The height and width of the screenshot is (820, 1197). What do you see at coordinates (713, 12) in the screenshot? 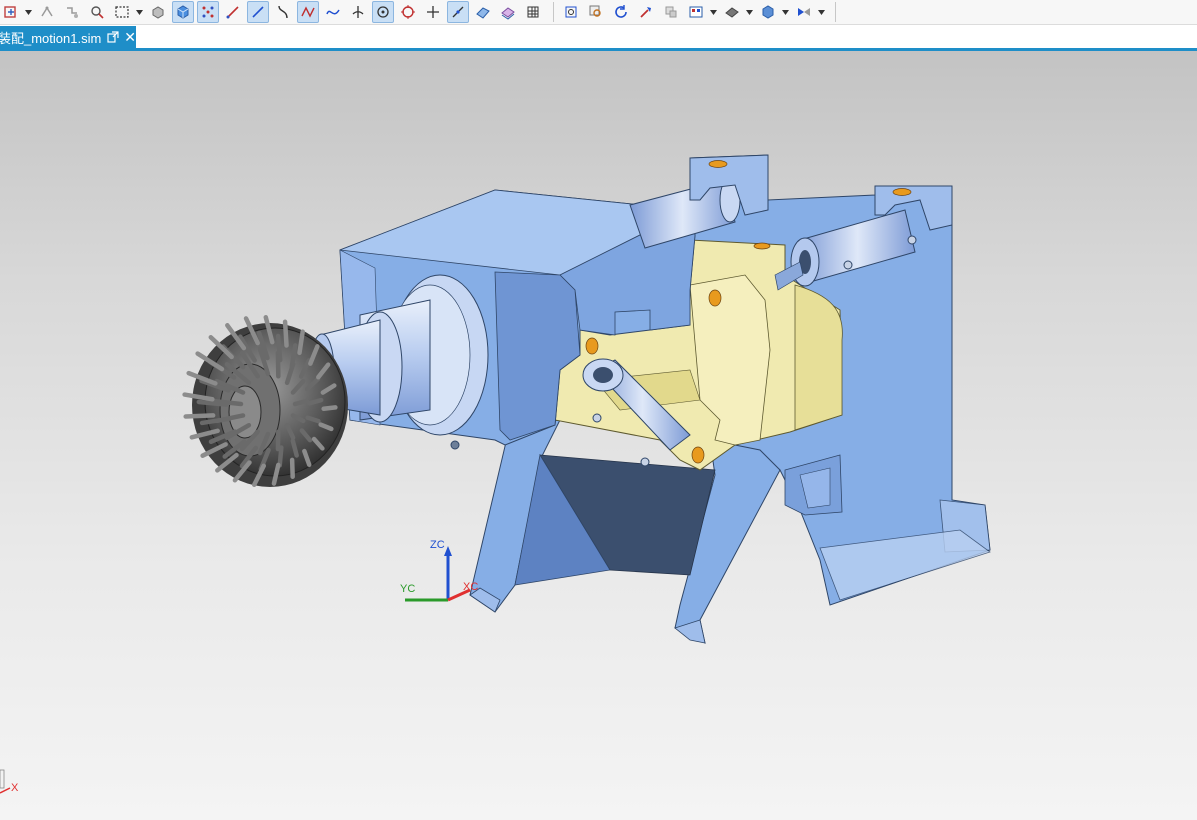
I see `layout-dropdown-icon` at bounding box center [713, 12].